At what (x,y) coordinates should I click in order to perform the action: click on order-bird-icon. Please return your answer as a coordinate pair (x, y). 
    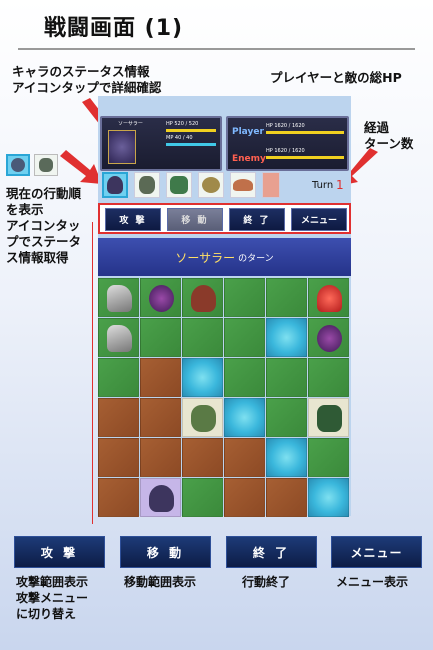
    Looking at the image, I should click on (211, 185).